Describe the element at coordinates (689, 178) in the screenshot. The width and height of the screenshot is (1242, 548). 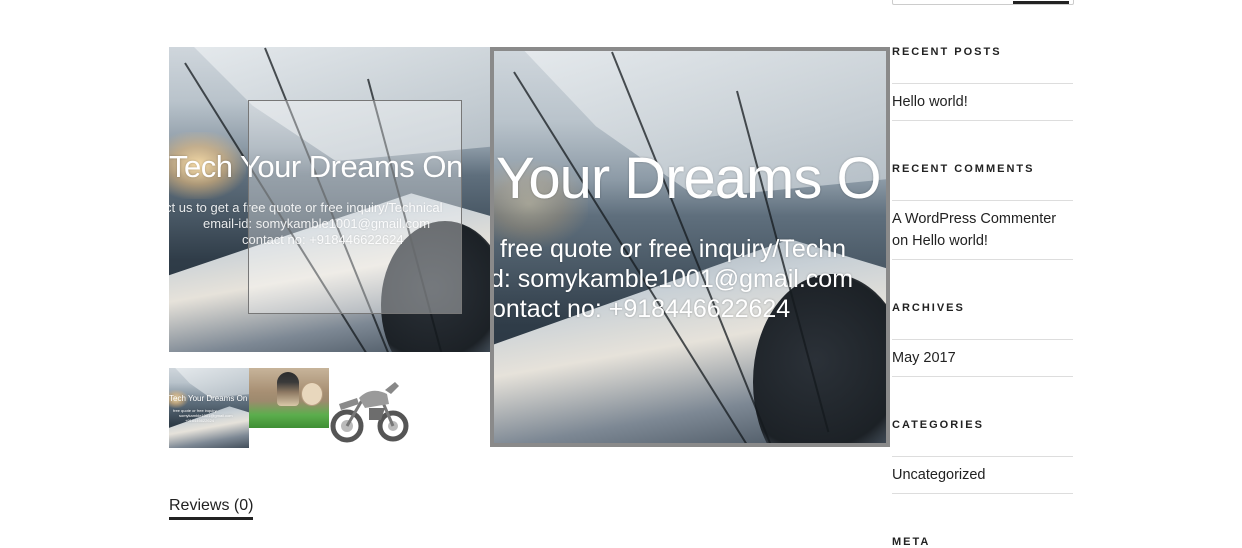
I see `zoom-overlay-heading: Your Dreams O` at that location.